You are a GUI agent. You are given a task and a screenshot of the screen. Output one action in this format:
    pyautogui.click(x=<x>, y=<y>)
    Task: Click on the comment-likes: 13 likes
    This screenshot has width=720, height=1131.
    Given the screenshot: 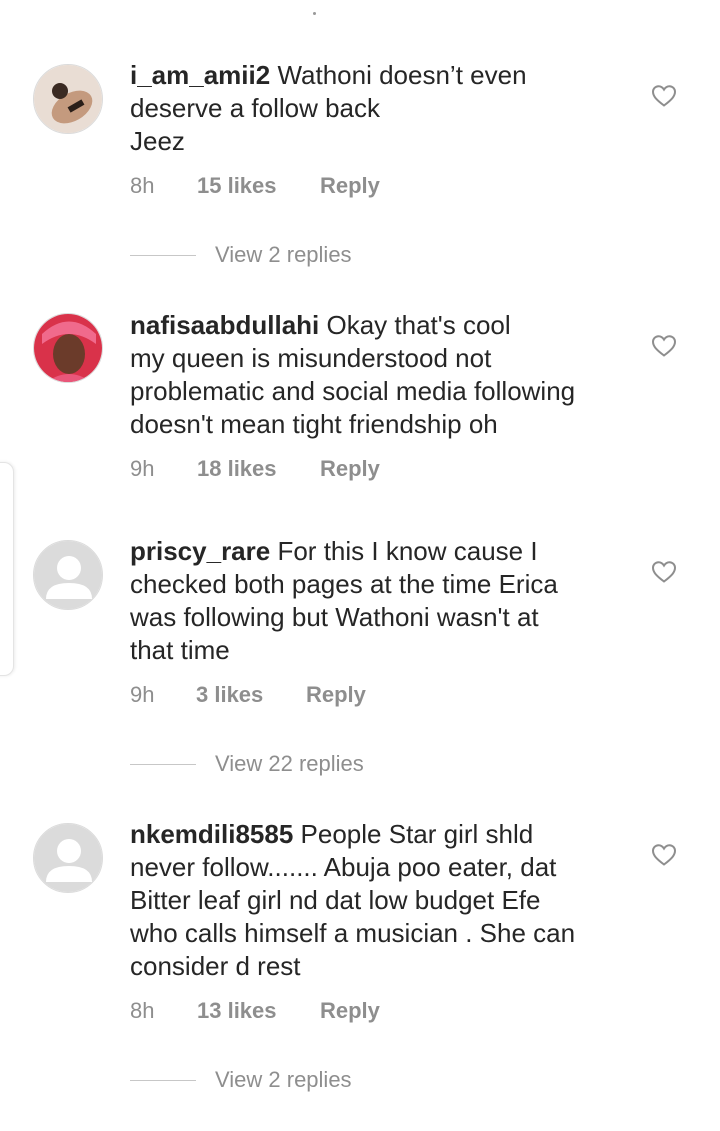 What is the action you would take?
    pyautogui.click(x=258, y=1011)
    